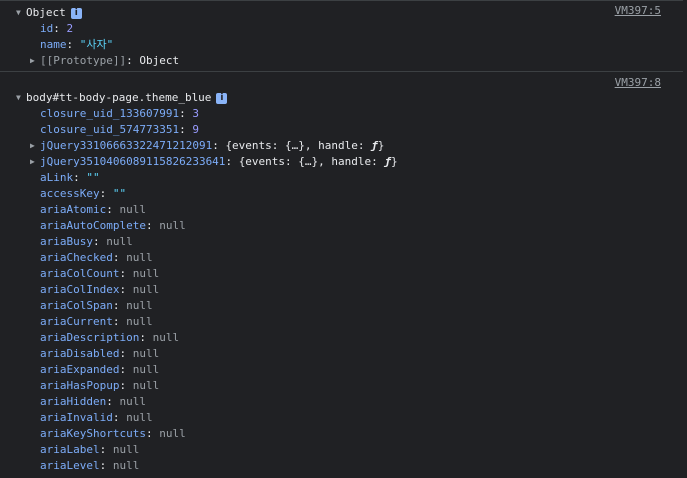  What do you see at coordinates (76, 305) in the screenshot?
I see `property-key: ariaColSpan` at bounding box center [76, 305].